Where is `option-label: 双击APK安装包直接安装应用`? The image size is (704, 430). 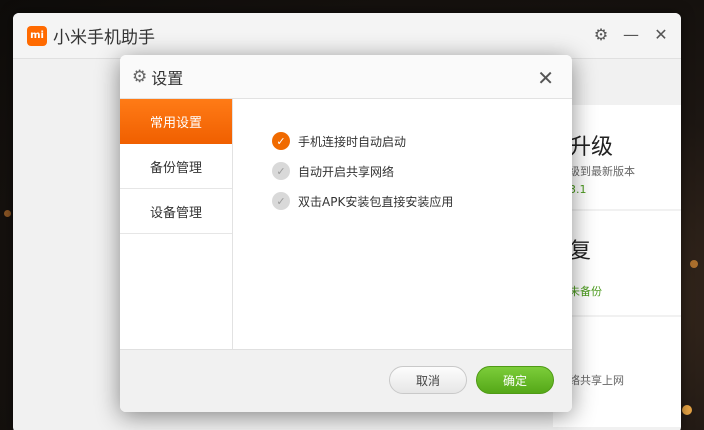
option-label: 双击APK安装包直接安装应用 is located at coordinates (376, 201).